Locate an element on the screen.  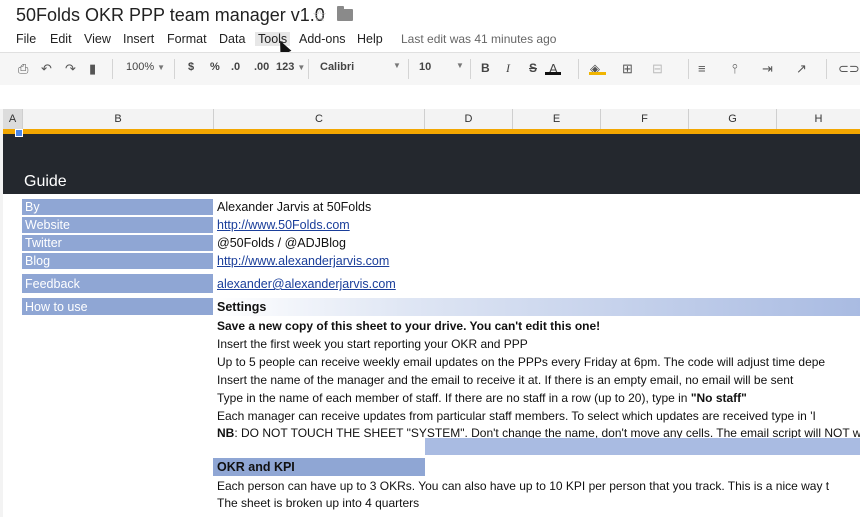
okr-heading: OKR and KPI is located at coordinates (256, 467).